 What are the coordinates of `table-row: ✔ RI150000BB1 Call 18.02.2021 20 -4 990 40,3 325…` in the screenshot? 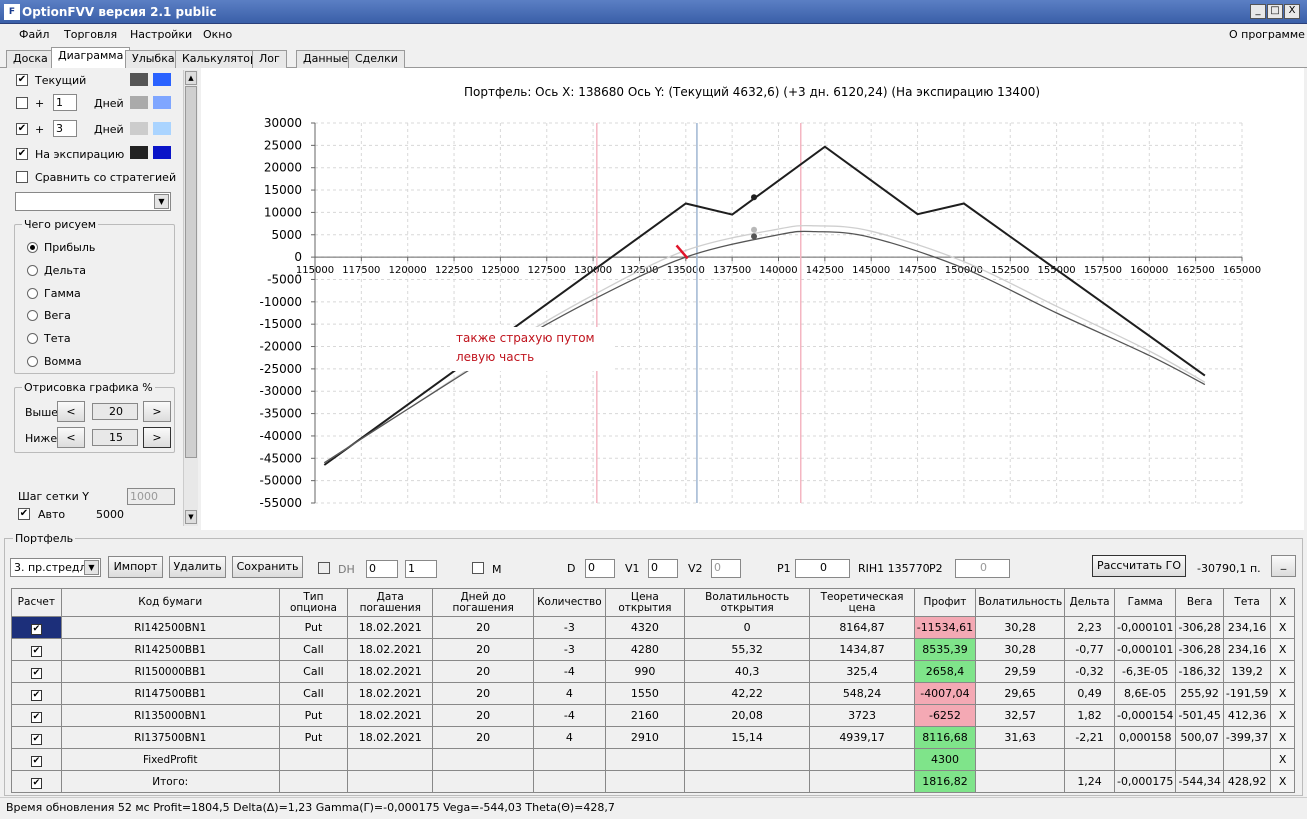 It's located at (653, 671).